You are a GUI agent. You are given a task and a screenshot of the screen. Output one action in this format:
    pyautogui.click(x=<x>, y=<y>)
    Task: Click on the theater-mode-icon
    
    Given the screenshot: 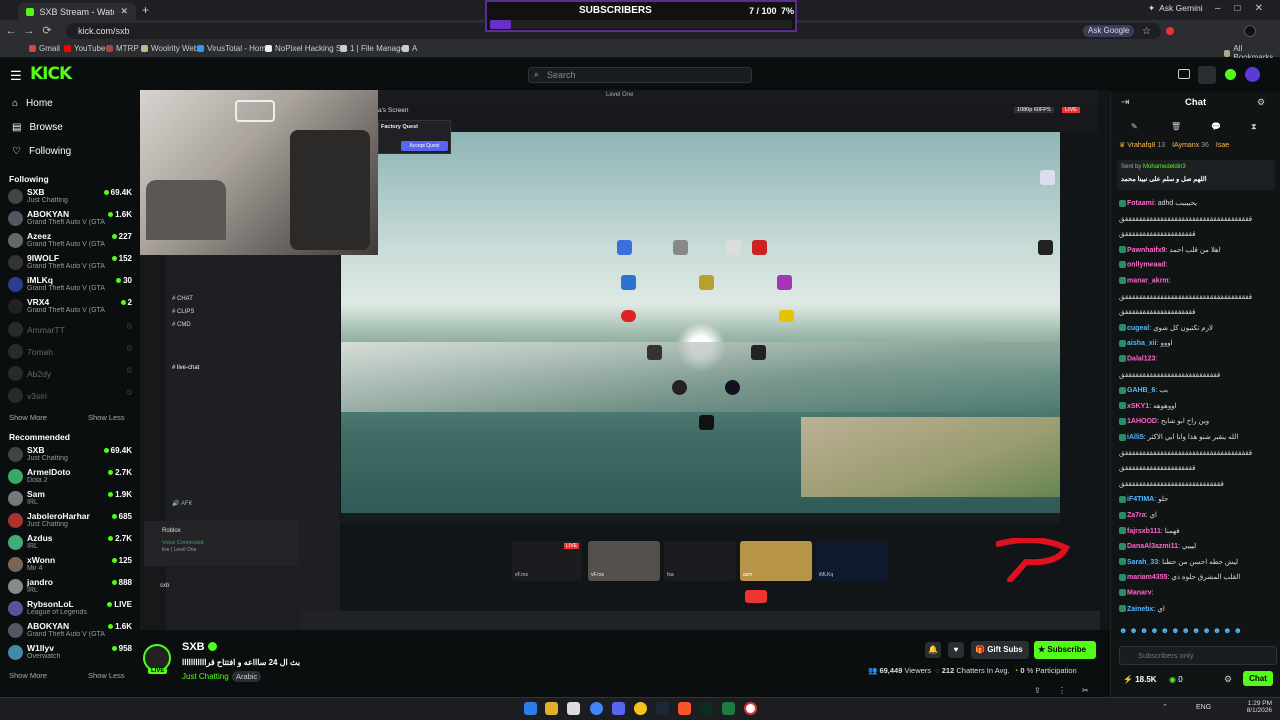 What is the action you would take?
    pyautogui.click(x=1184, y=74)
    